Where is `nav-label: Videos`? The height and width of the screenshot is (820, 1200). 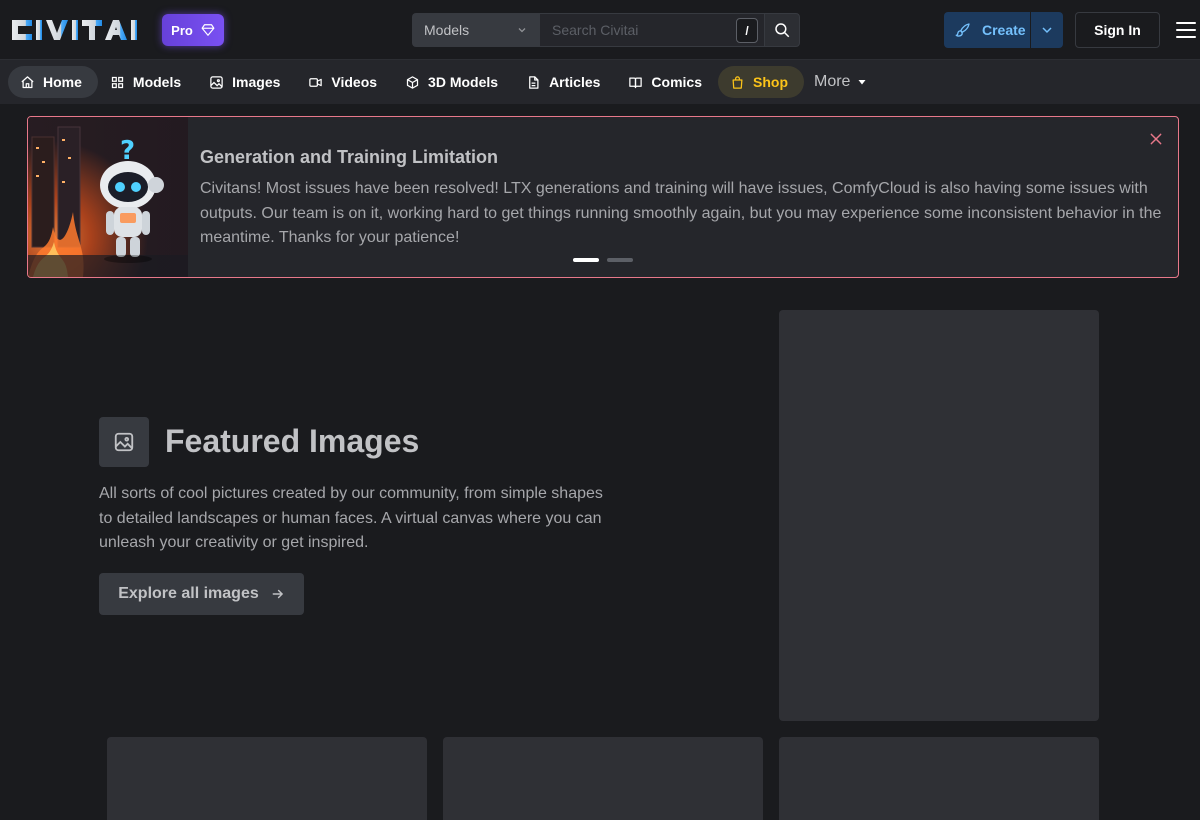
nav-label: Videos is located at coordinates (354, 82).